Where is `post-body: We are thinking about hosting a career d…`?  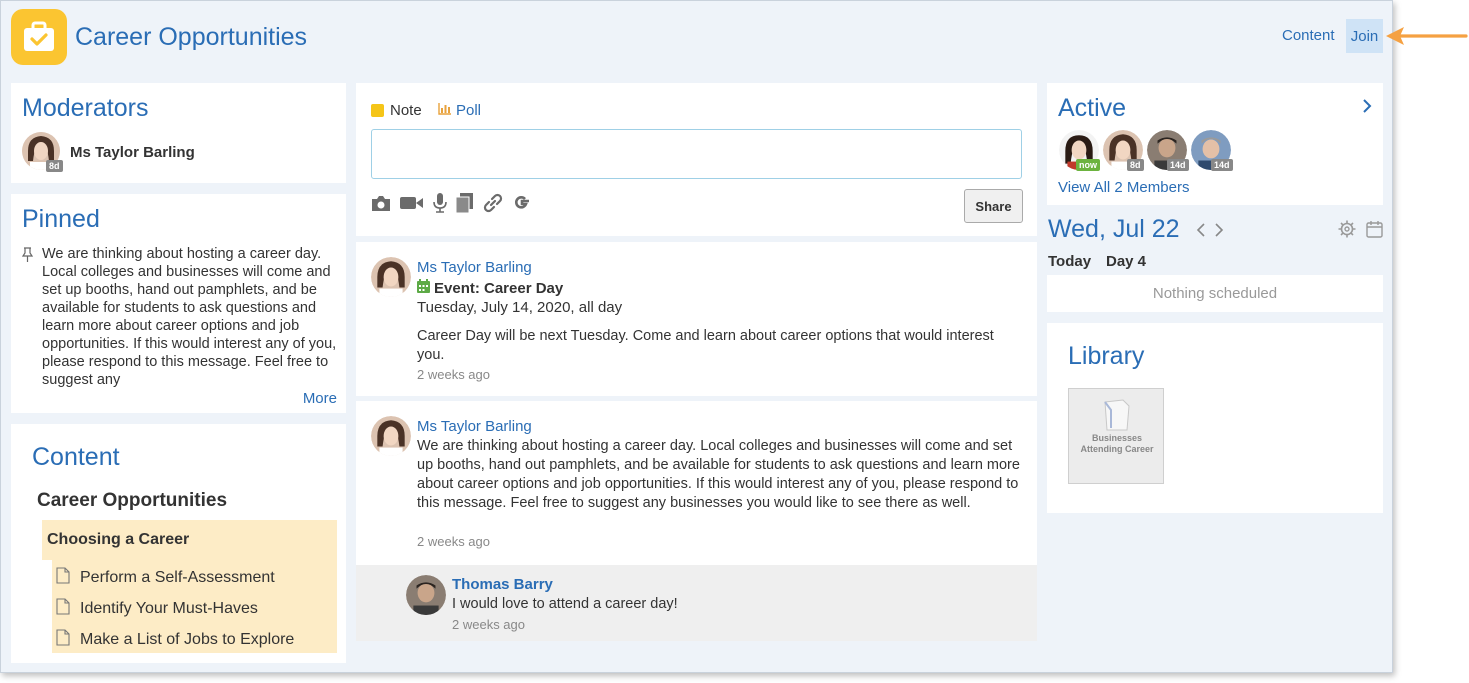 post-body: We are thinking about hosting a career d… is located at coordinates (718, 474).